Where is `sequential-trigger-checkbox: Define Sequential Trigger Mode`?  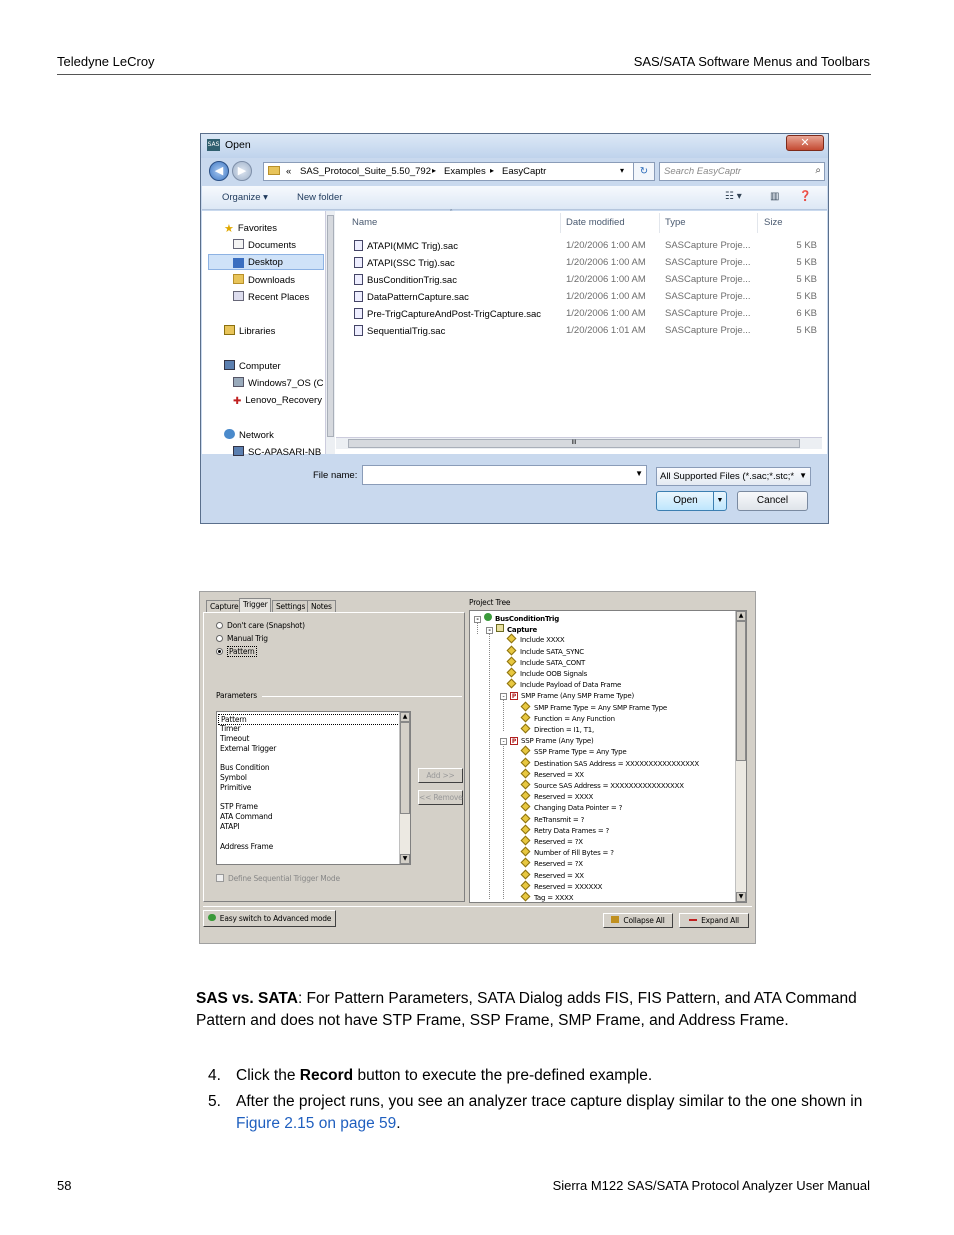 sequential-trigger-checkbox: Define Sequential Trigger Mode is located at coordinates (278, 878).